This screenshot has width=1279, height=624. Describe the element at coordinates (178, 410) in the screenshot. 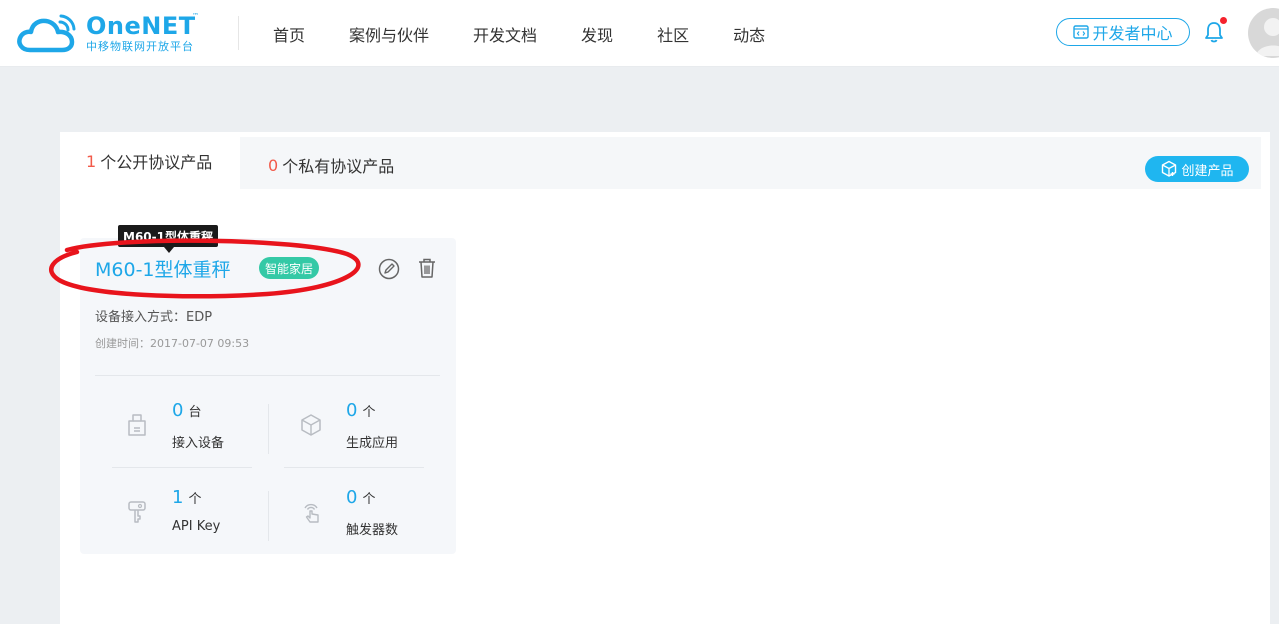

I see `devices-count: 0` at that location.